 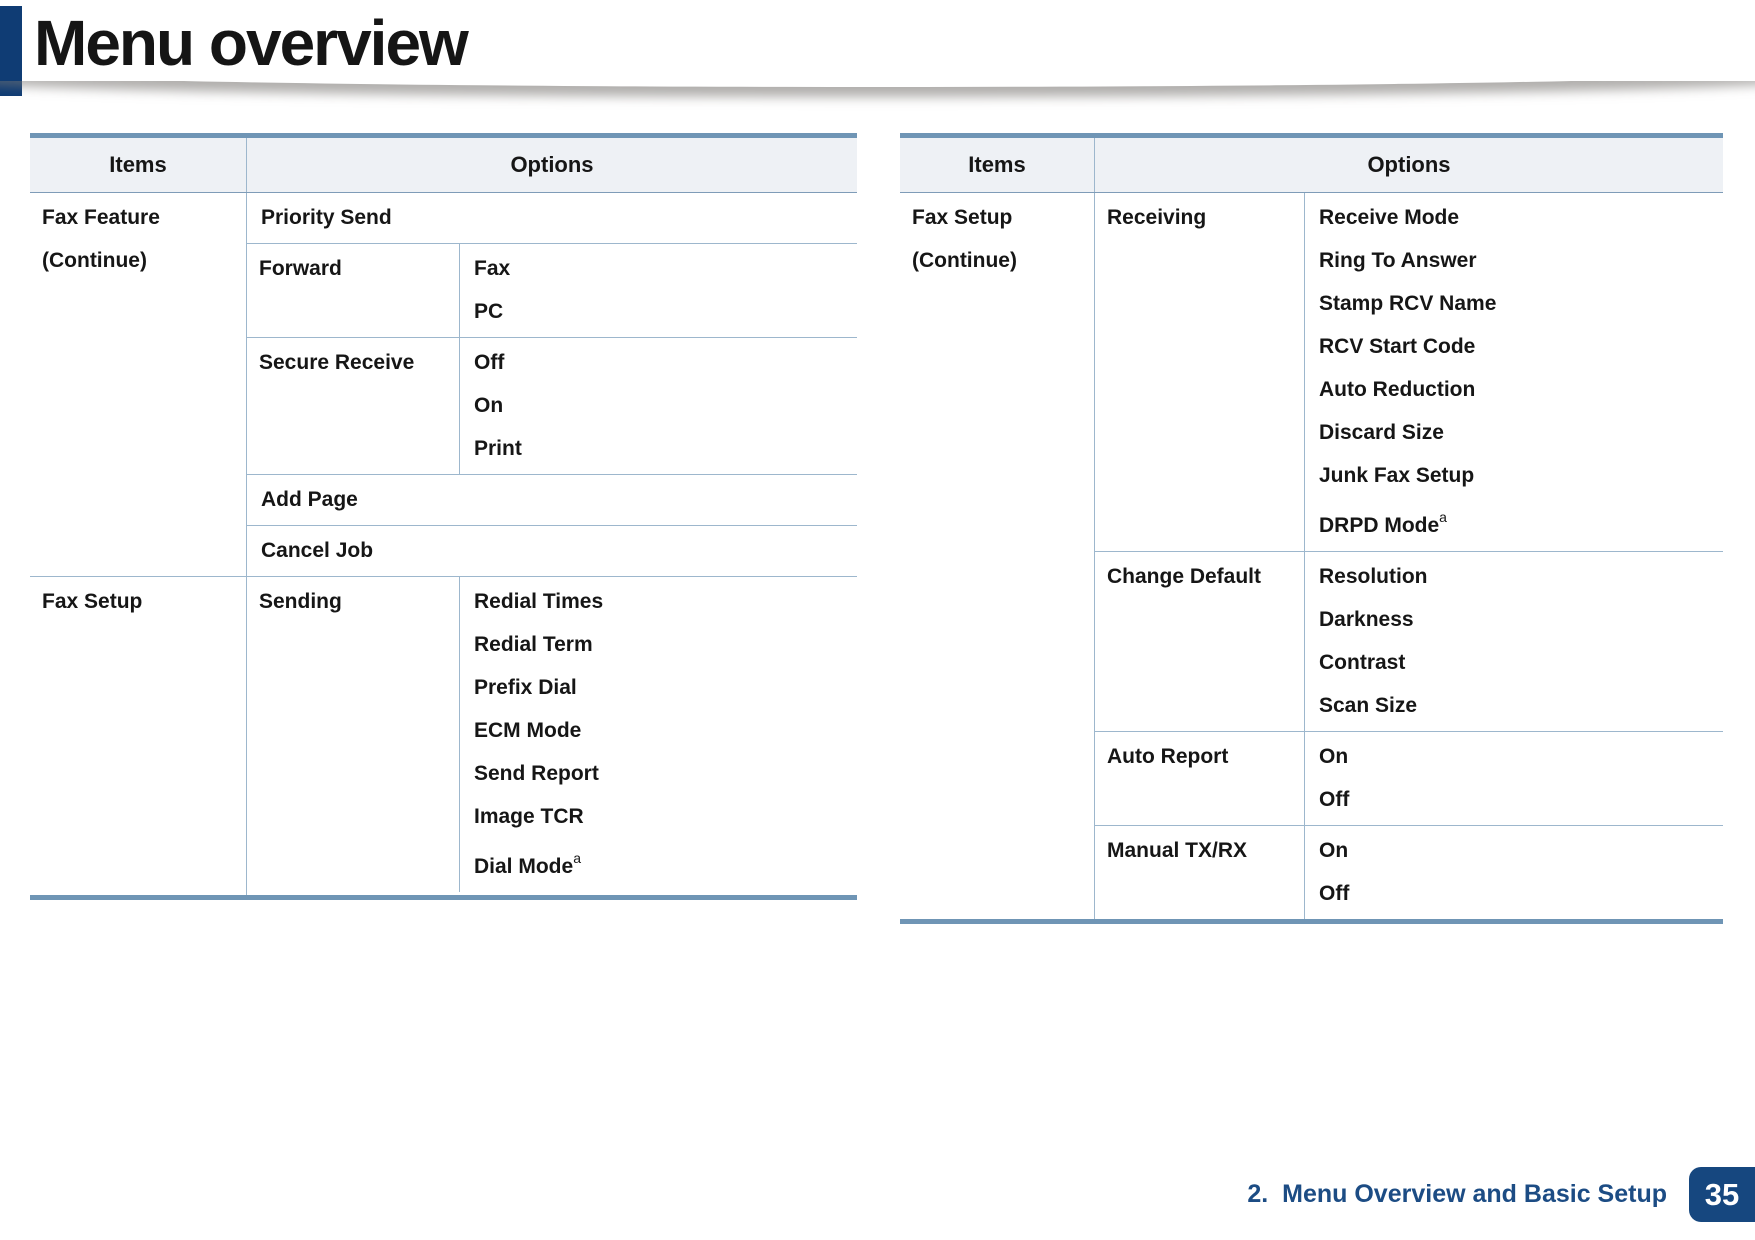 I want to click on option-value-with-footnote: Dial Modea, so click(x=658, y=863).